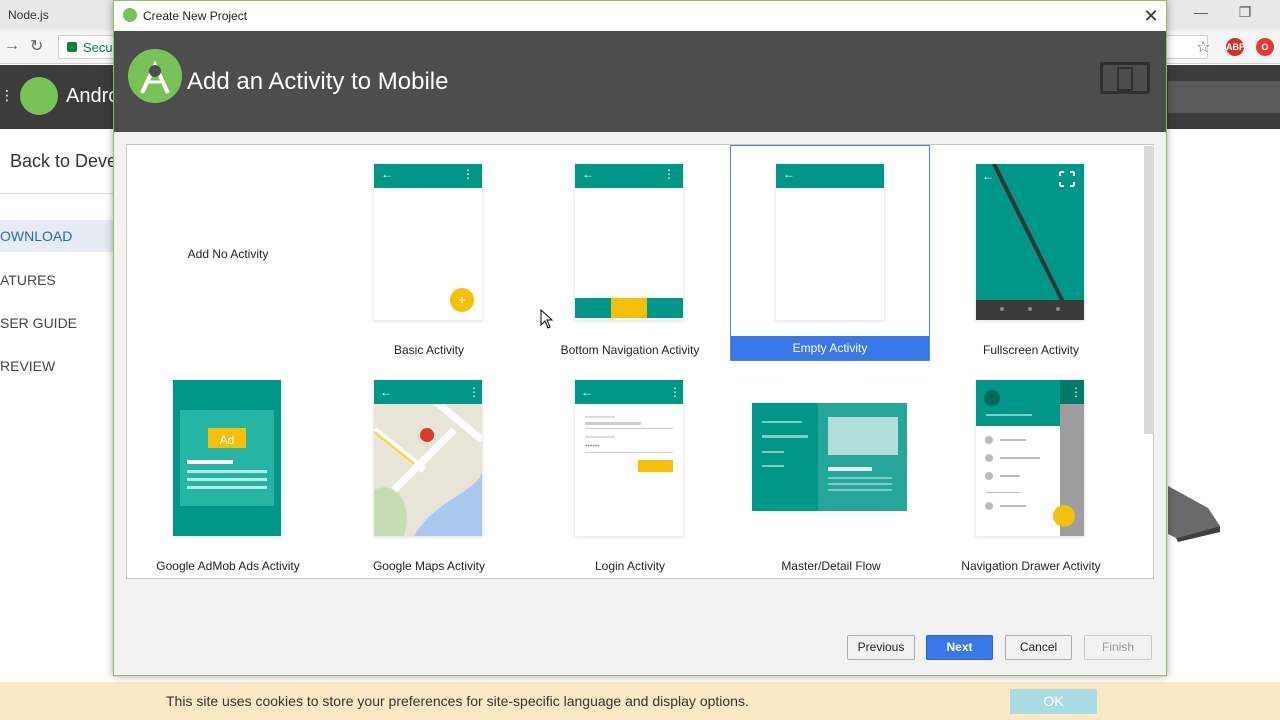 This screenshot has width=1280, height=720. I want to click on site-search-box, so click(1224, 97).